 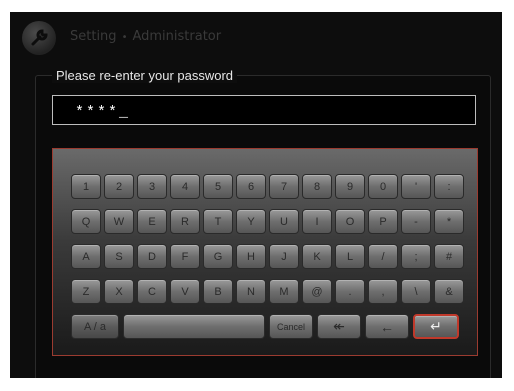 I want to click on key-0-8: 9, so click(x=350, y=186).